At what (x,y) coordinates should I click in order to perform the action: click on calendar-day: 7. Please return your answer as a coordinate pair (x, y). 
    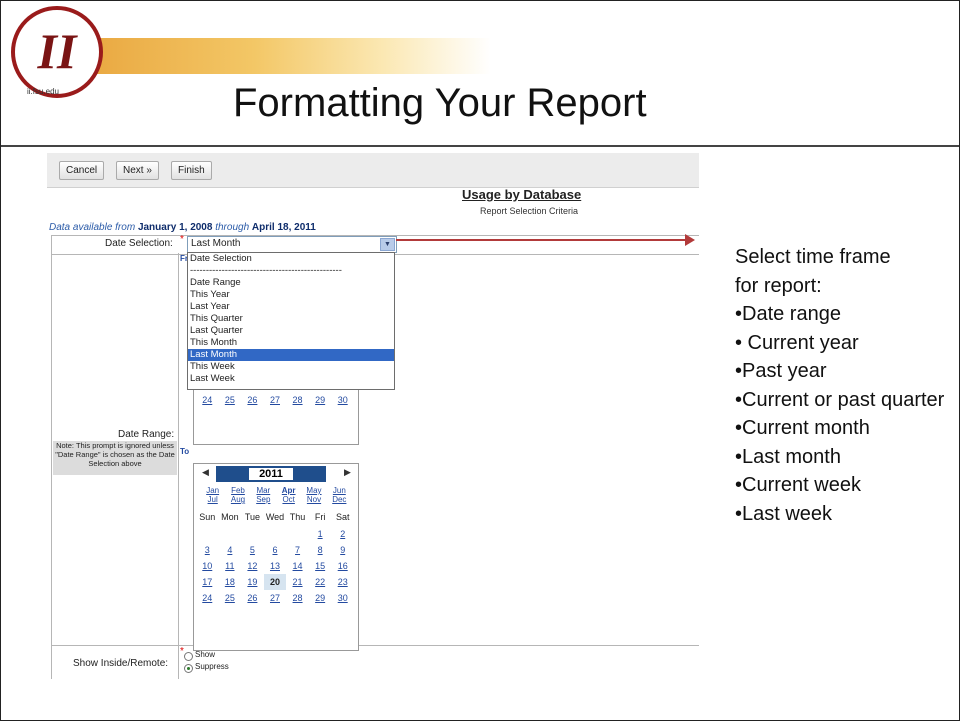
    Looking at the image, I should click on (297, 550).